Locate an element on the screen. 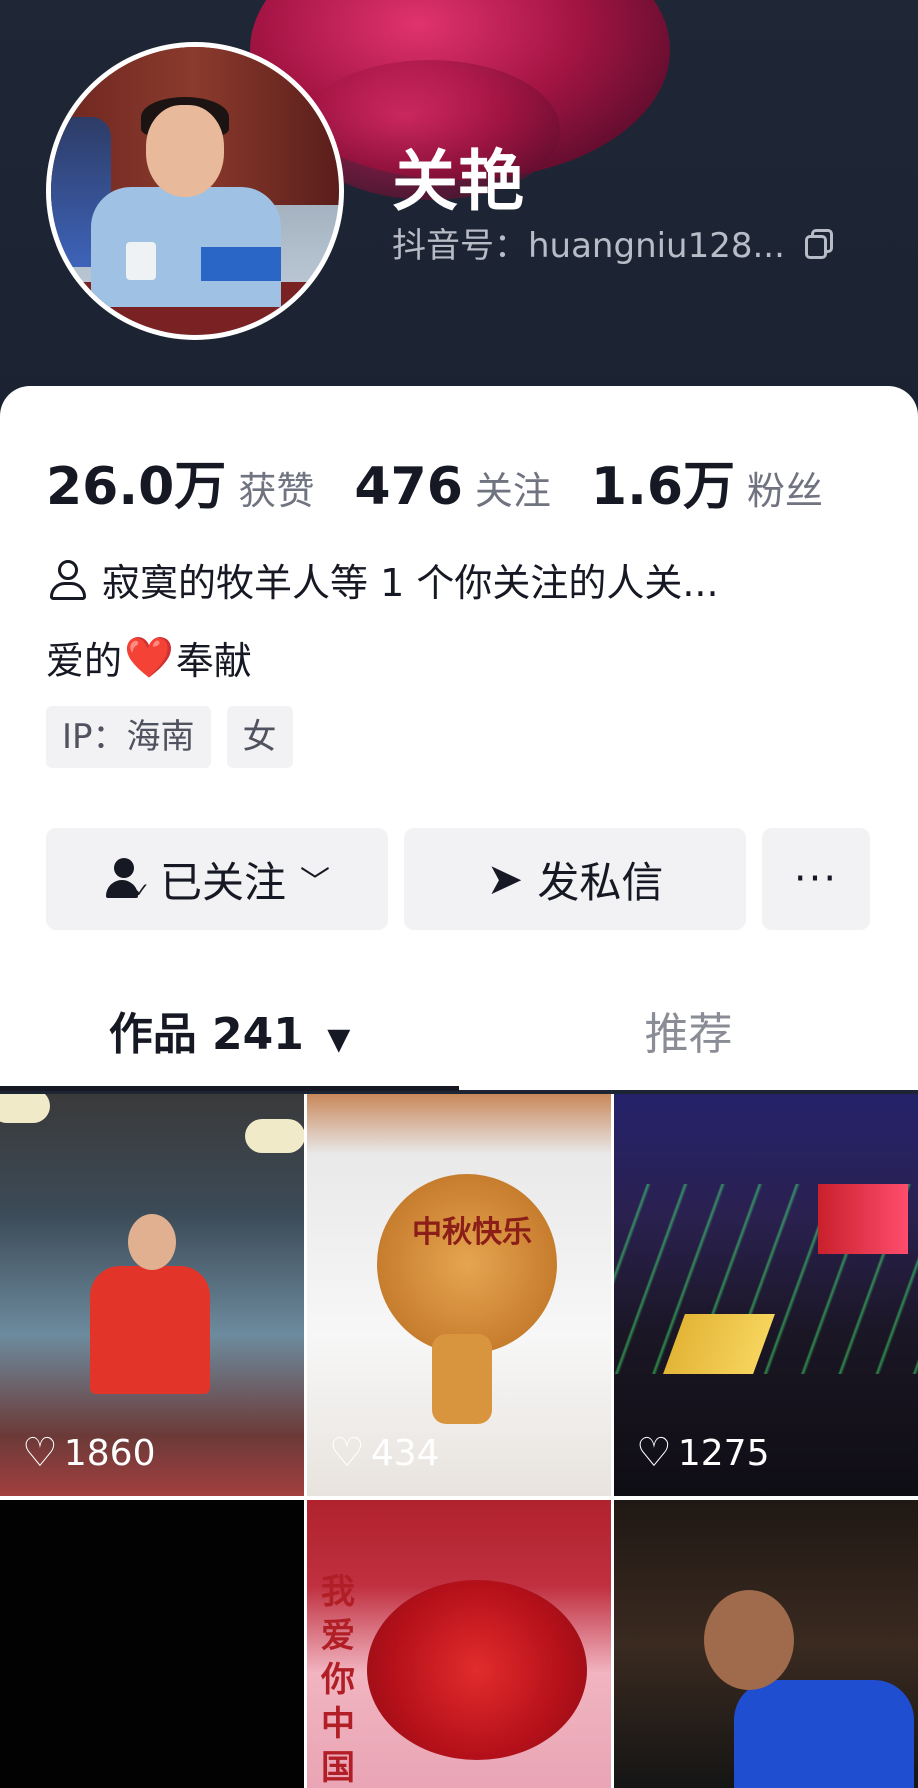 The image size is (918, 1788). send-icon: ➤ is located at coordinates (505, 879).